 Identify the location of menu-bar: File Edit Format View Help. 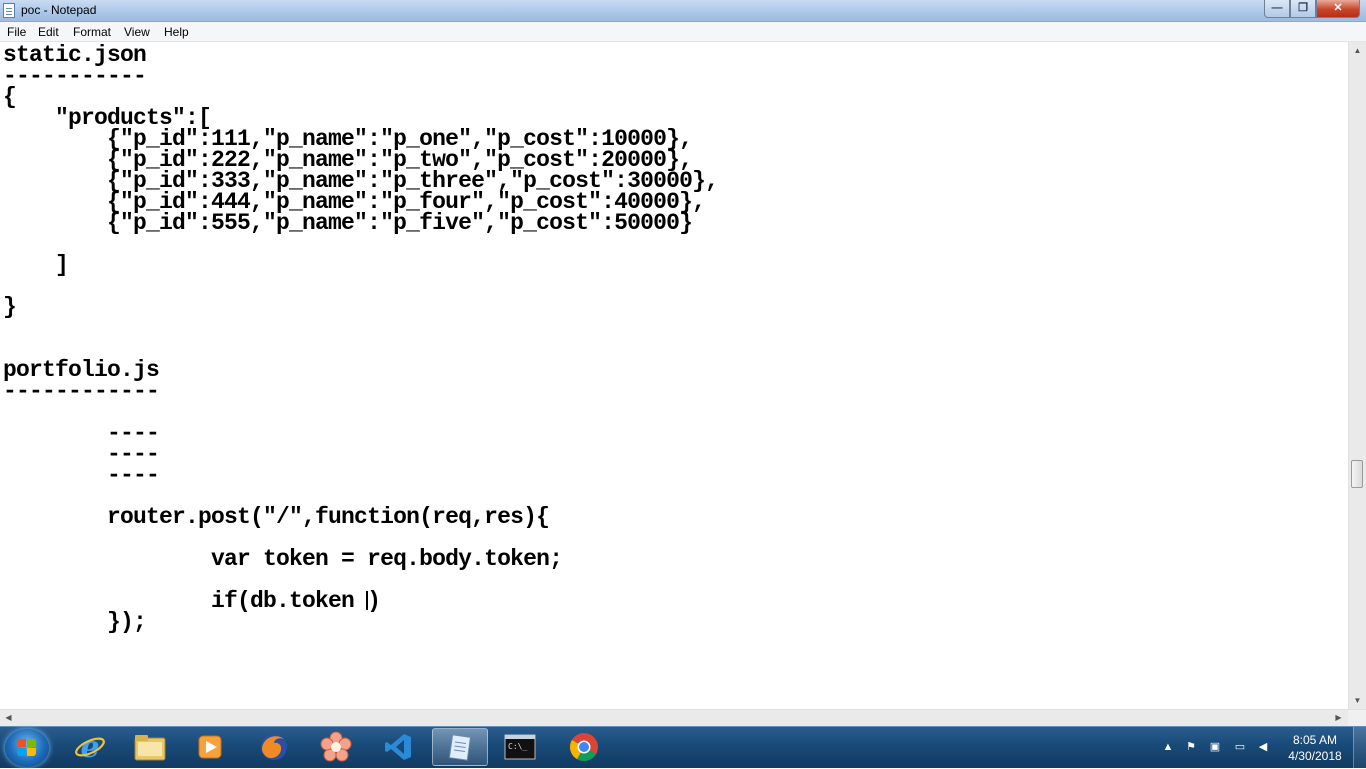
(683, 32).